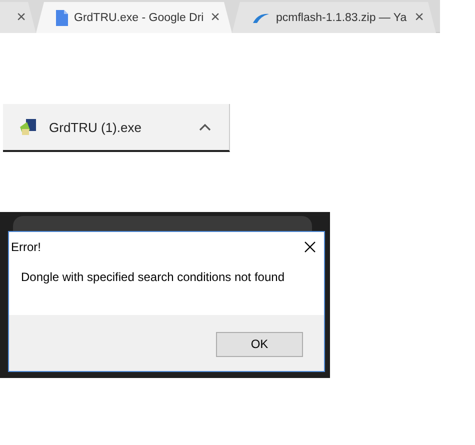 The height and width of the screenshot is (445, 475). What do you see at coordinates (139, 18) in the screenshot?
I see `tab-title: GrdTRU.exe - Google Dri` at bounding box center [139, 18].